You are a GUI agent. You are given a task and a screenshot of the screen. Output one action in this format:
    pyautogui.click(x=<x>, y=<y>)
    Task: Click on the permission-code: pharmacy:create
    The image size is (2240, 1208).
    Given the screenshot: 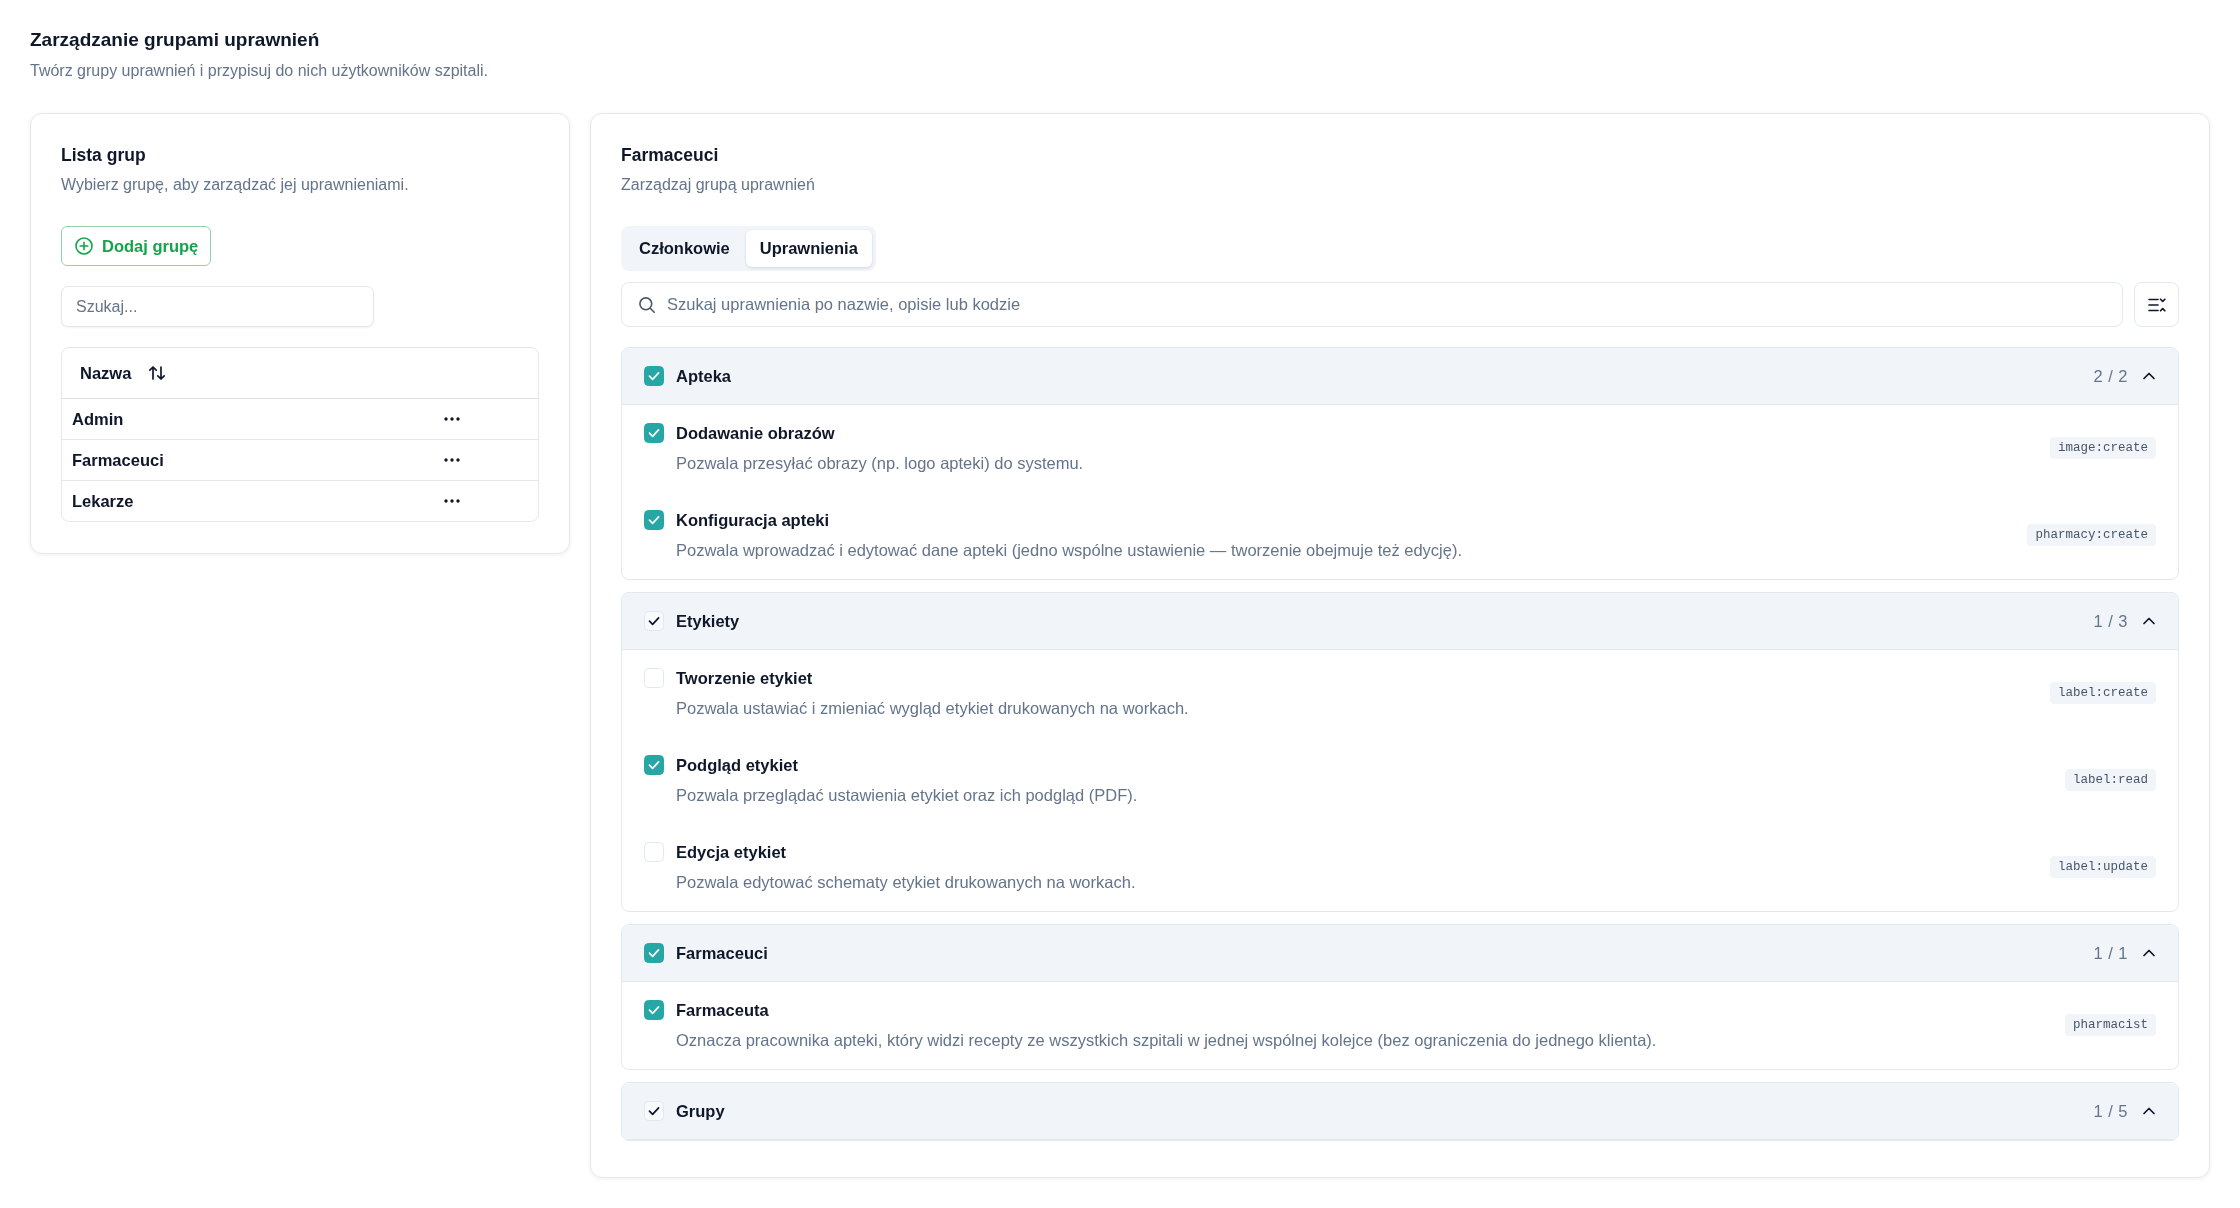 What is the action you would take?
    pyautogui.click(x=2091, y=535)
    